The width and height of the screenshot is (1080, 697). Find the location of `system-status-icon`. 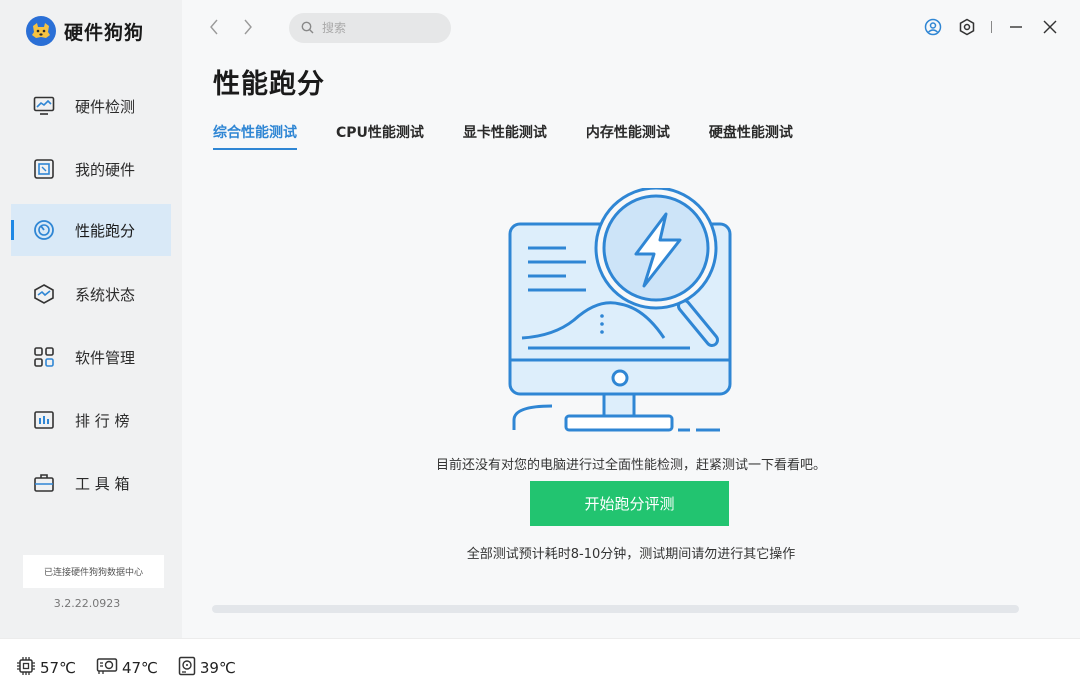

system-status-icon is located at coordinates (44, 294).